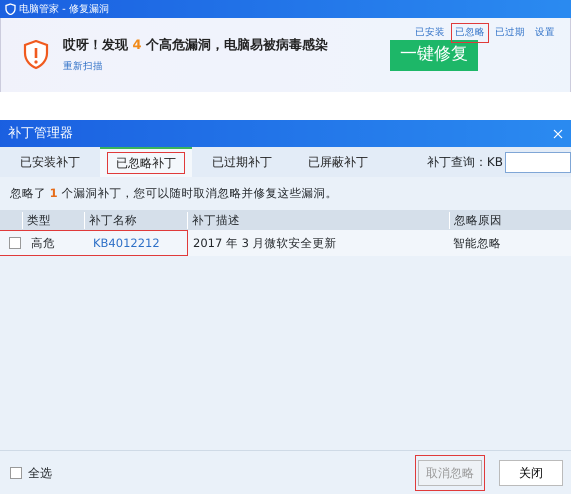  What do you see at coordinates (10, 9) in the screenshot?
I see `shield-icon` at bounding box center [10, 9].